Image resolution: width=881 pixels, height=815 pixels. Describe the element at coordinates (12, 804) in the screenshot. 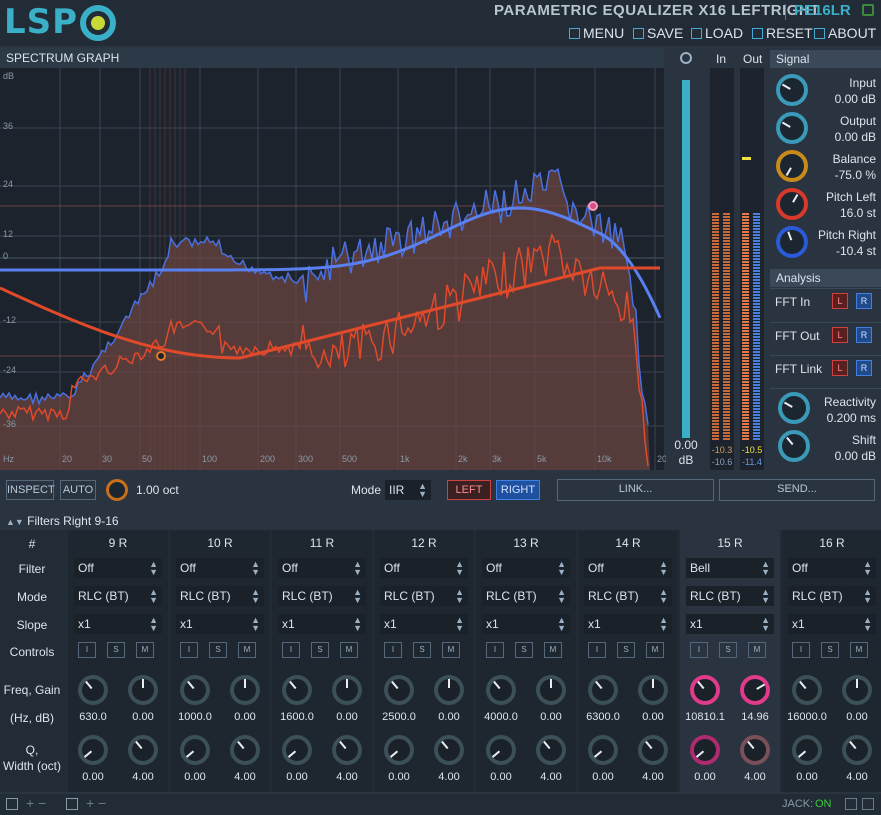

I see `window-icon` at that location.